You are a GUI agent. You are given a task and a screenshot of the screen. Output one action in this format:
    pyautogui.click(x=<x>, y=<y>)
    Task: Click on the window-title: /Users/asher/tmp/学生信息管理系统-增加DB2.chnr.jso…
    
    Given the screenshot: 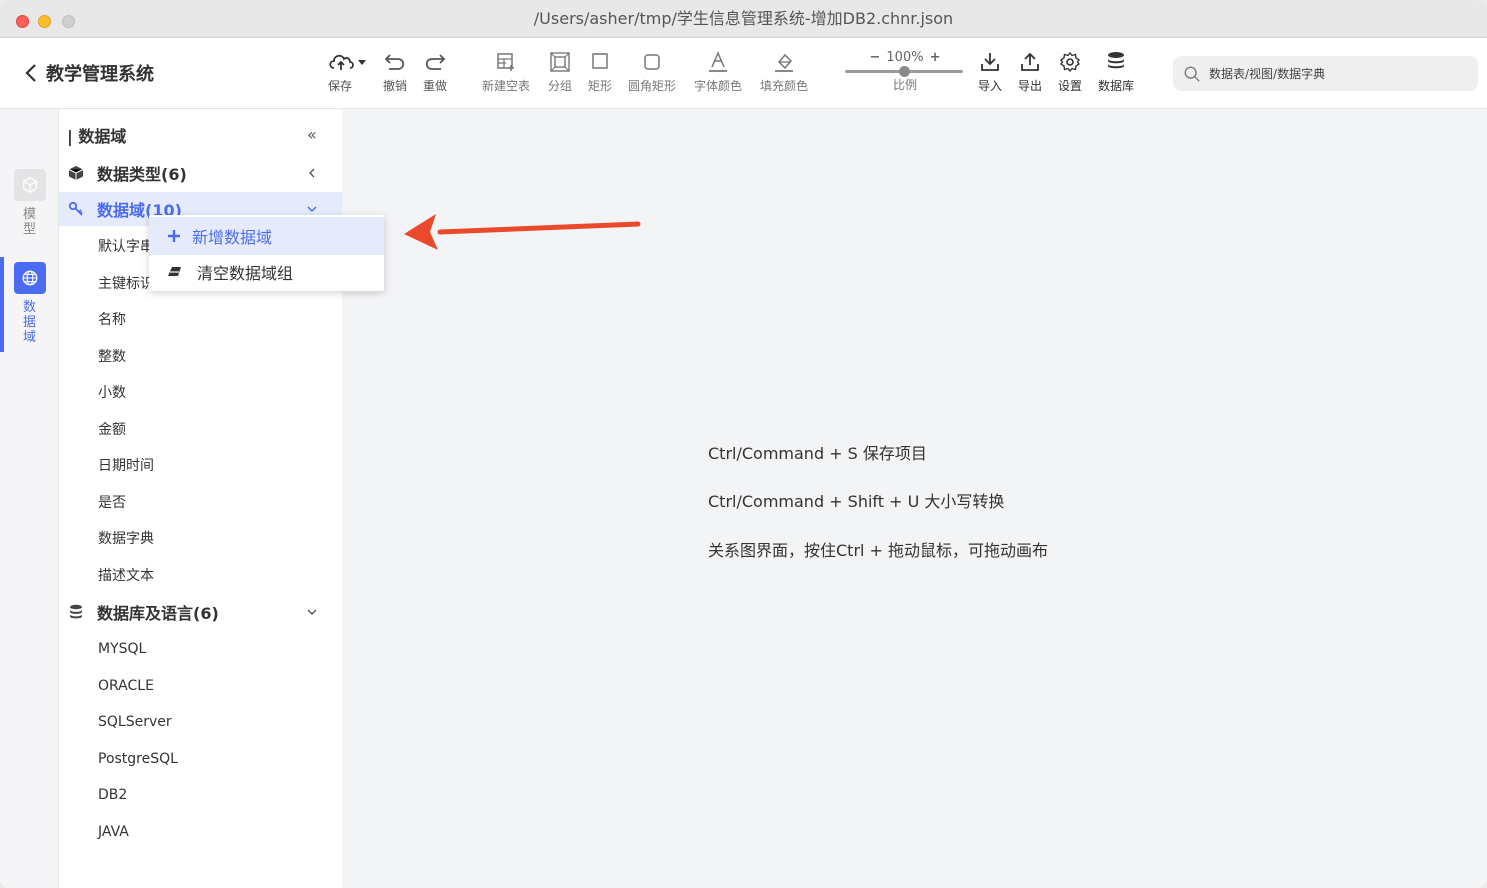 What is the action you would take?
    pyautogui.click(x=743, y=18)
    